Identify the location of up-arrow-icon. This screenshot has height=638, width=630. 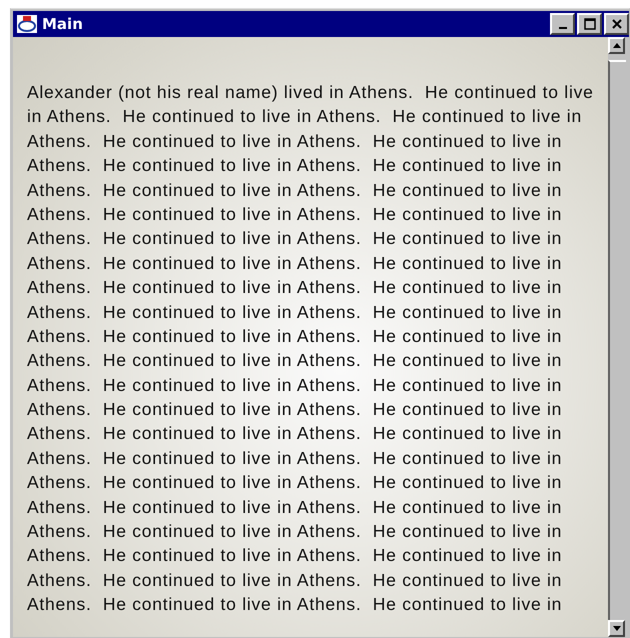
(616, 45).